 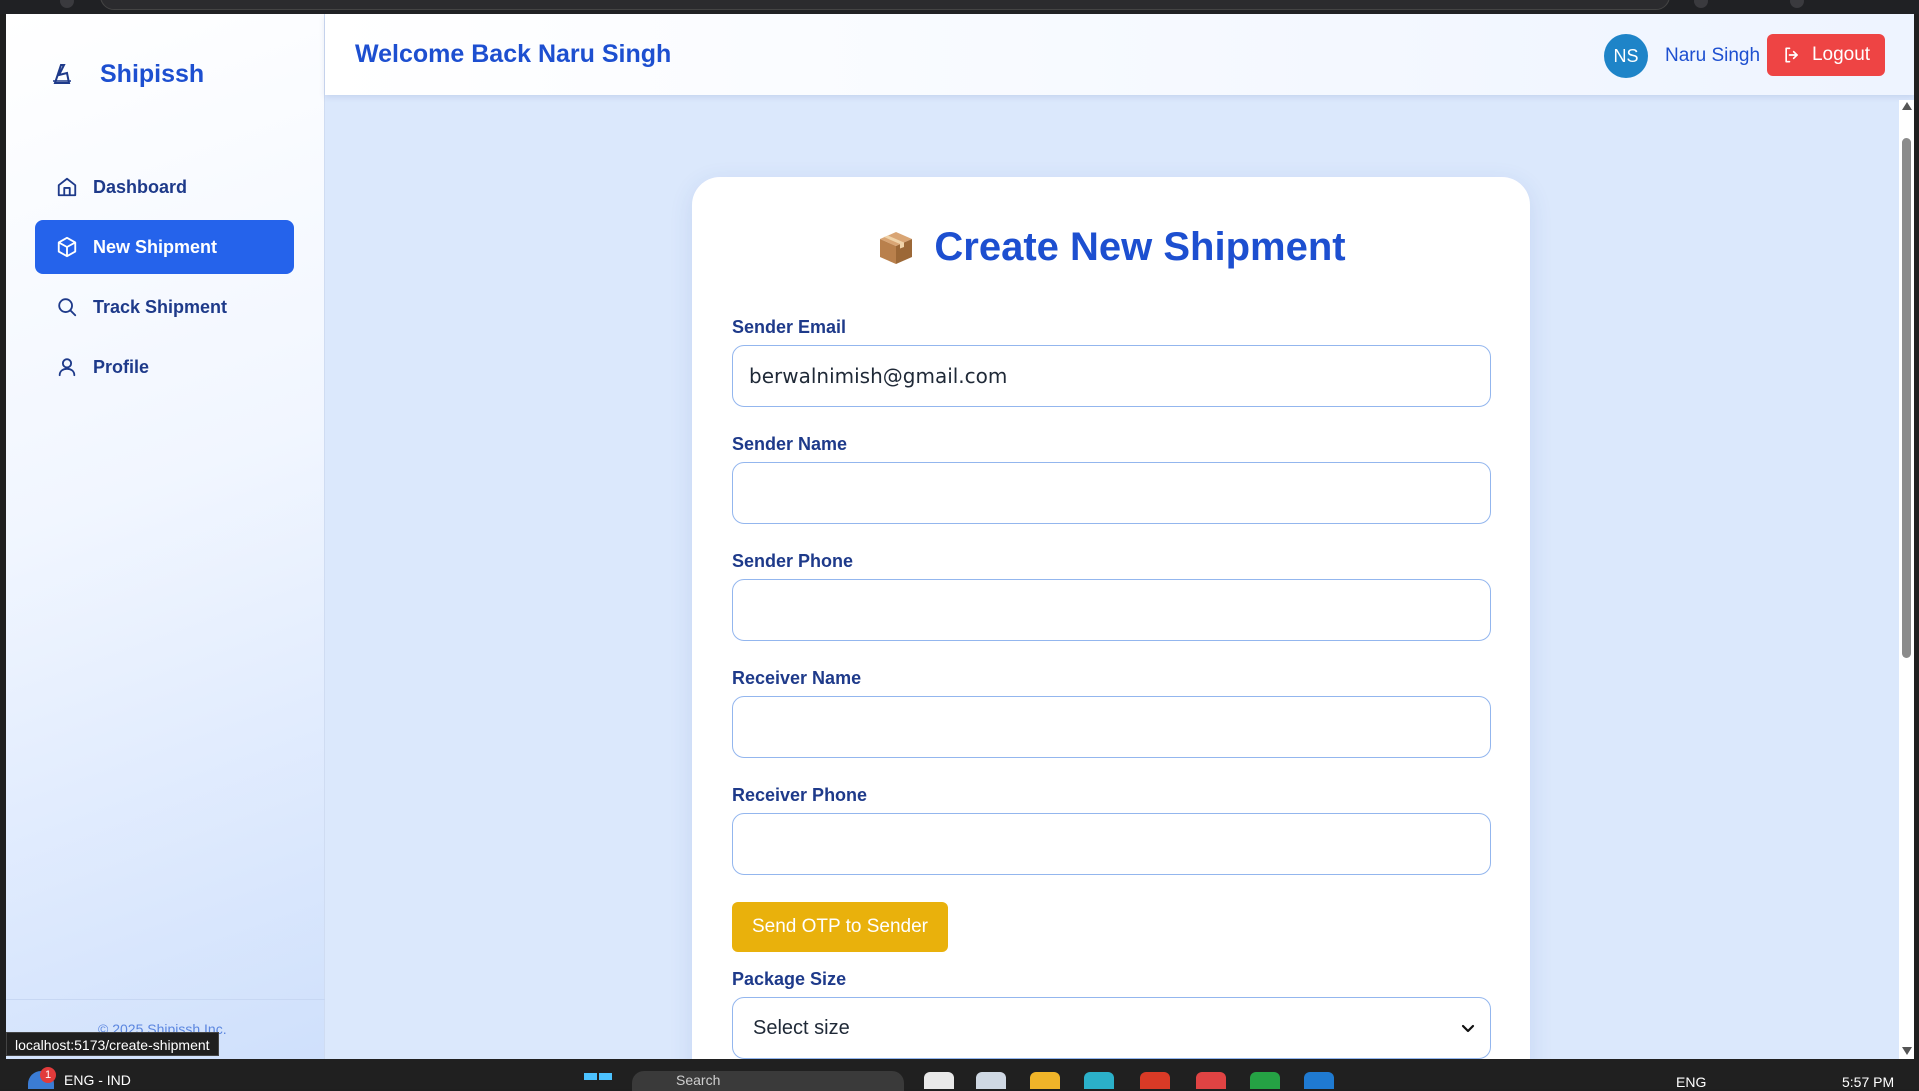 I want to click on user-name: Naru Singh, so click(x=1712, y=56).